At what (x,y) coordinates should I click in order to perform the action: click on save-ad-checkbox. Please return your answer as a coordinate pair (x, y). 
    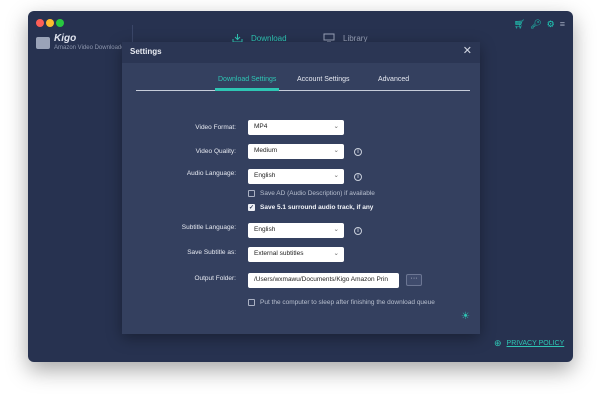
    Looking at the image, I should click on (251, 193).